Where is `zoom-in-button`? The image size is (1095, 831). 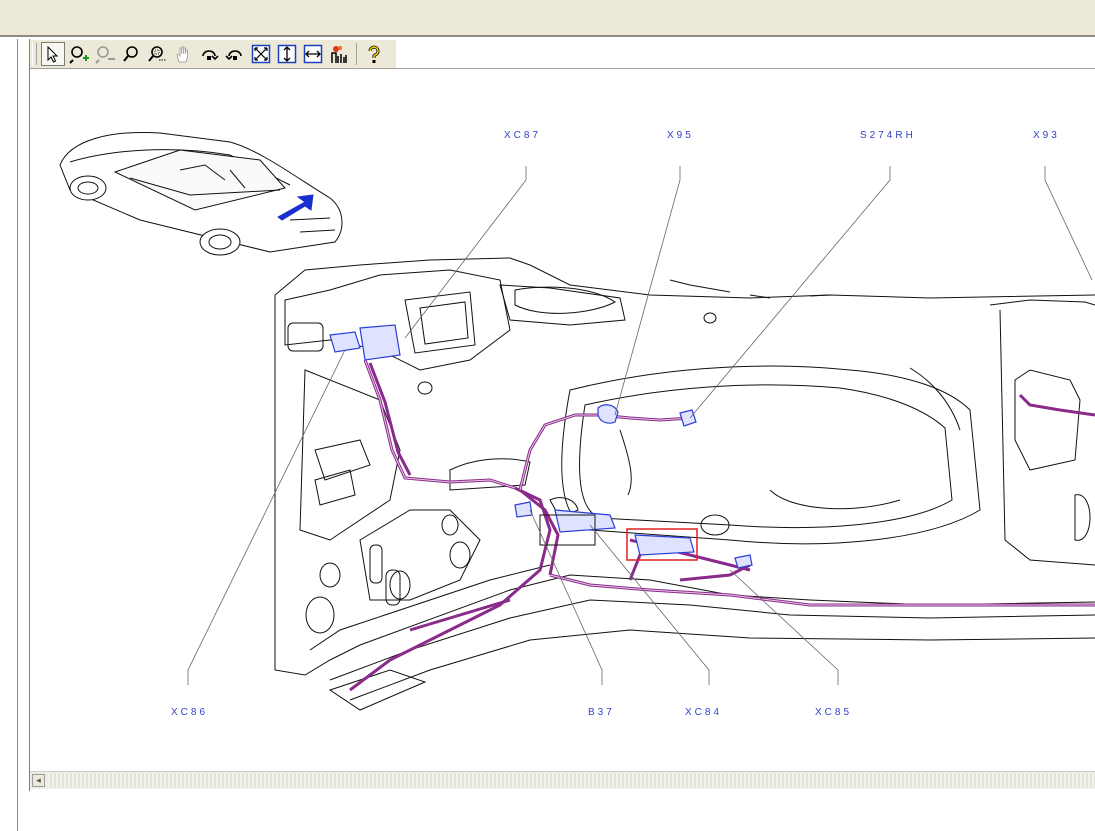
zoom-in-button is located at coordinates (79, 54).